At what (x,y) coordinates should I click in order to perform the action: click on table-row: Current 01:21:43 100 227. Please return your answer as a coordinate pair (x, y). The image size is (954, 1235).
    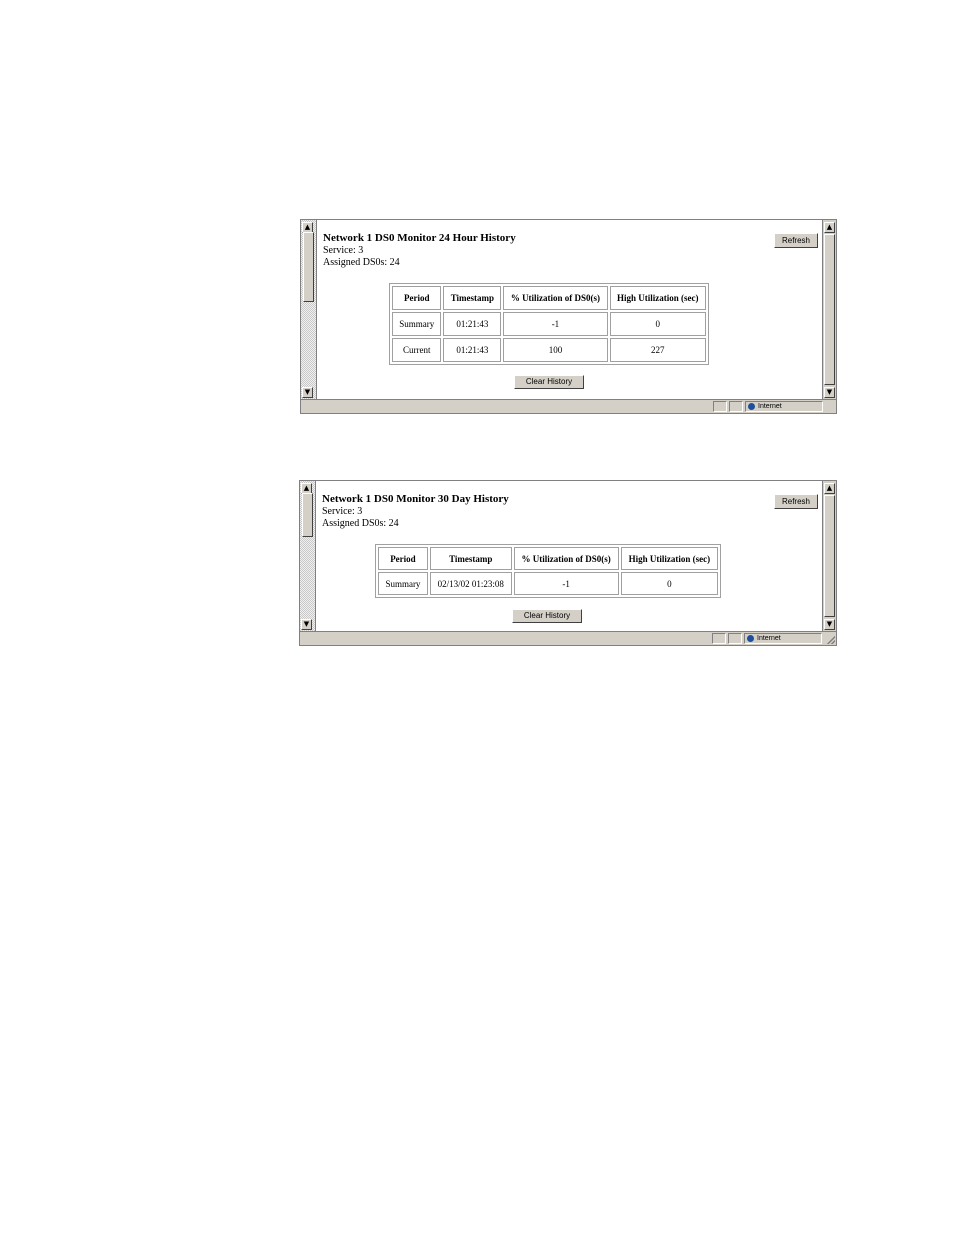
    Looking at the image, I should click on (549, 350).